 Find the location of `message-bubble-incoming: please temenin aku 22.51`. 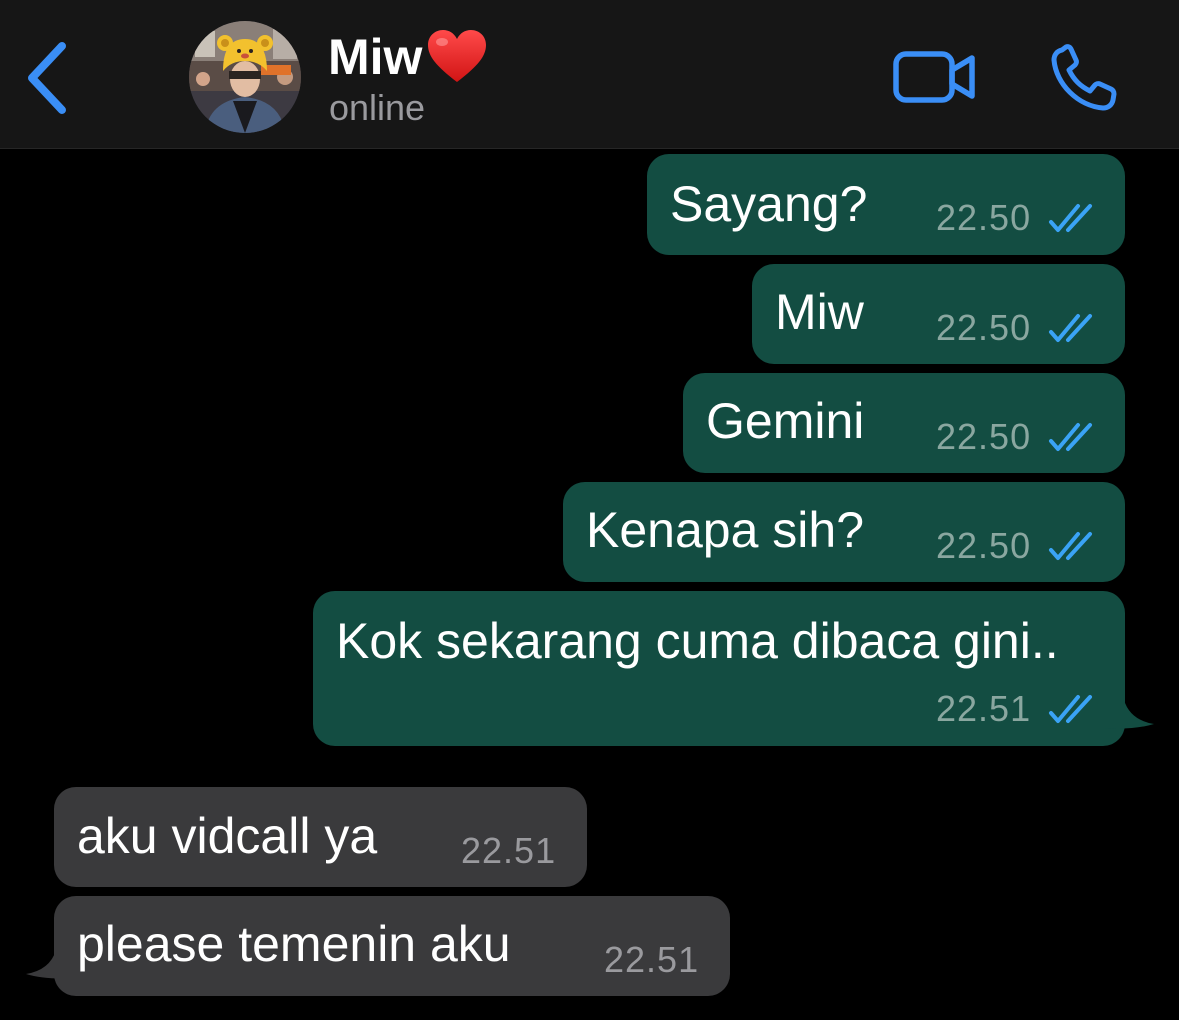

message-bubble-incoming: please temenin aku 22.51 is located at coordinates (392, 946).